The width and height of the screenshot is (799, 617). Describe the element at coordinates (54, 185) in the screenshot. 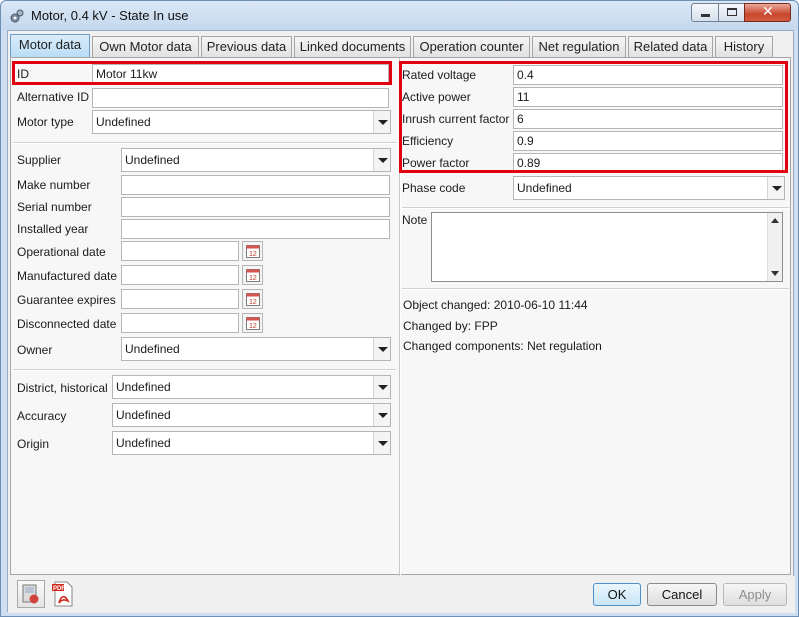

I see `make-number-label: Make number` at that location.